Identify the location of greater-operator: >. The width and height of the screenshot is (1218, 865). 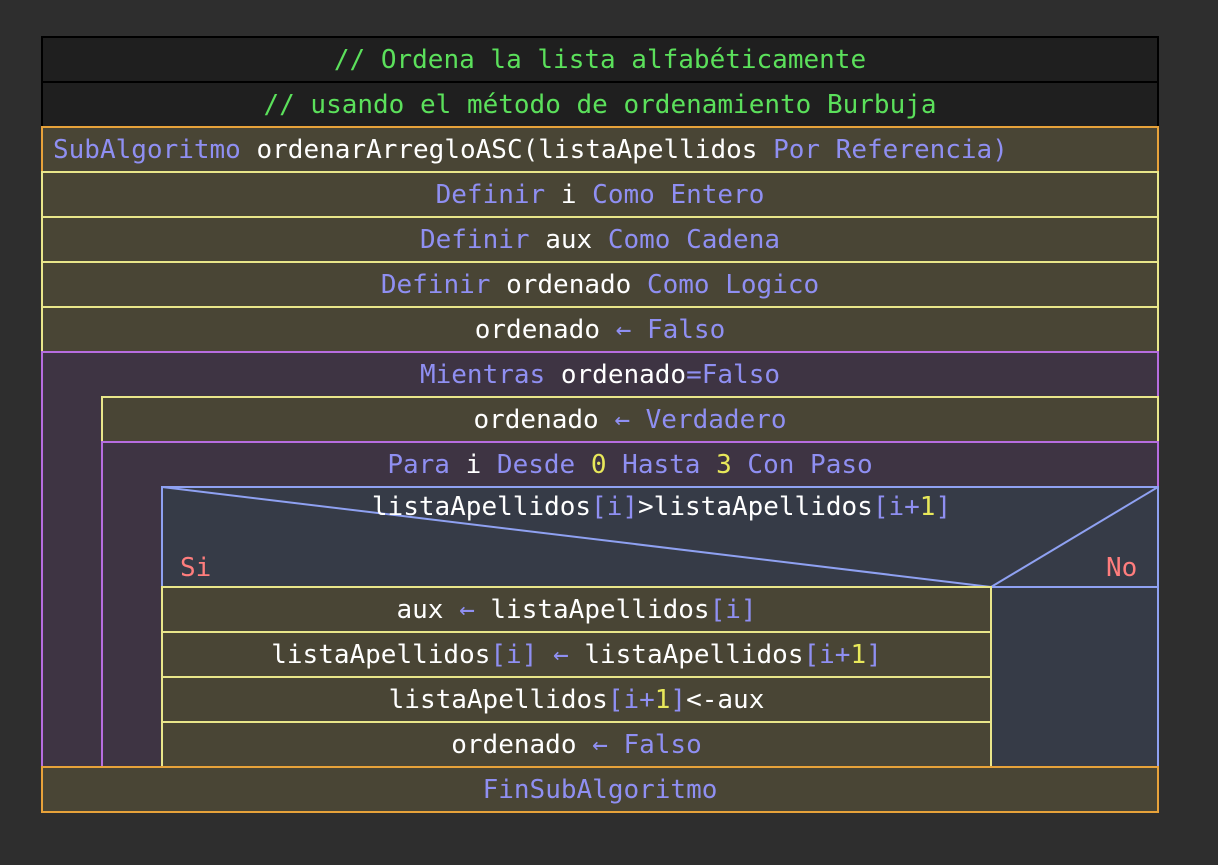
(646, 507).